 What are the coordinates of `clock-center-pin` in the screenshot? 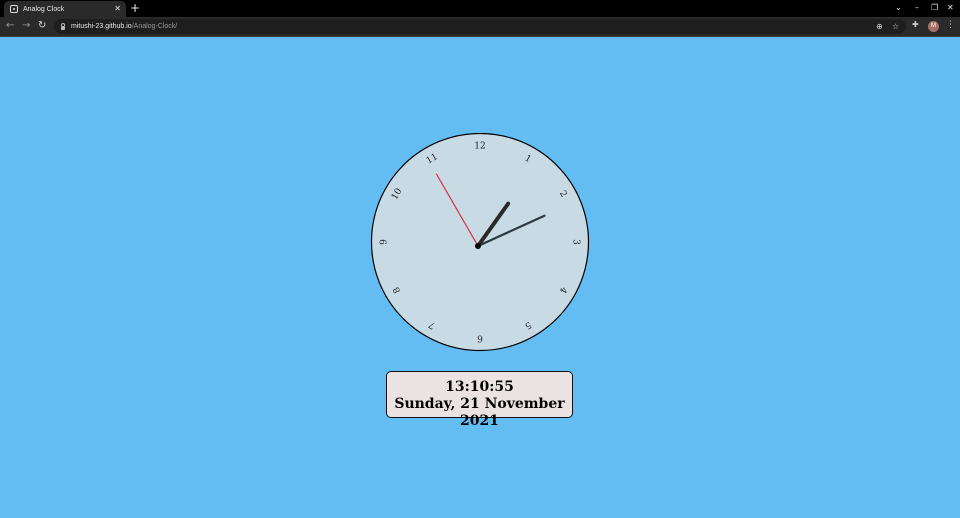 It's located at (478, 246).